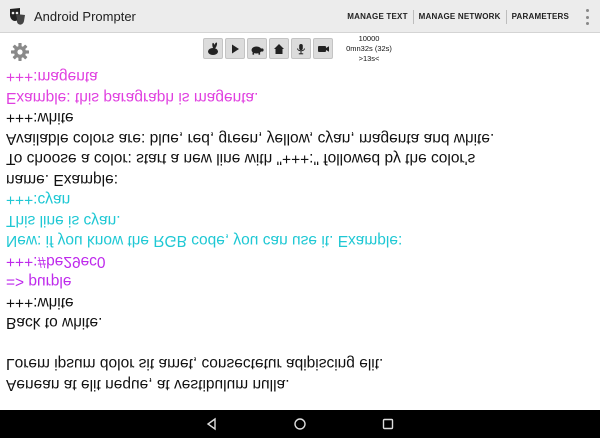  What do you see at coordinates (213, 48) in the screenshot?
I see `rabbit-icon` at bounding box center [213, 48].